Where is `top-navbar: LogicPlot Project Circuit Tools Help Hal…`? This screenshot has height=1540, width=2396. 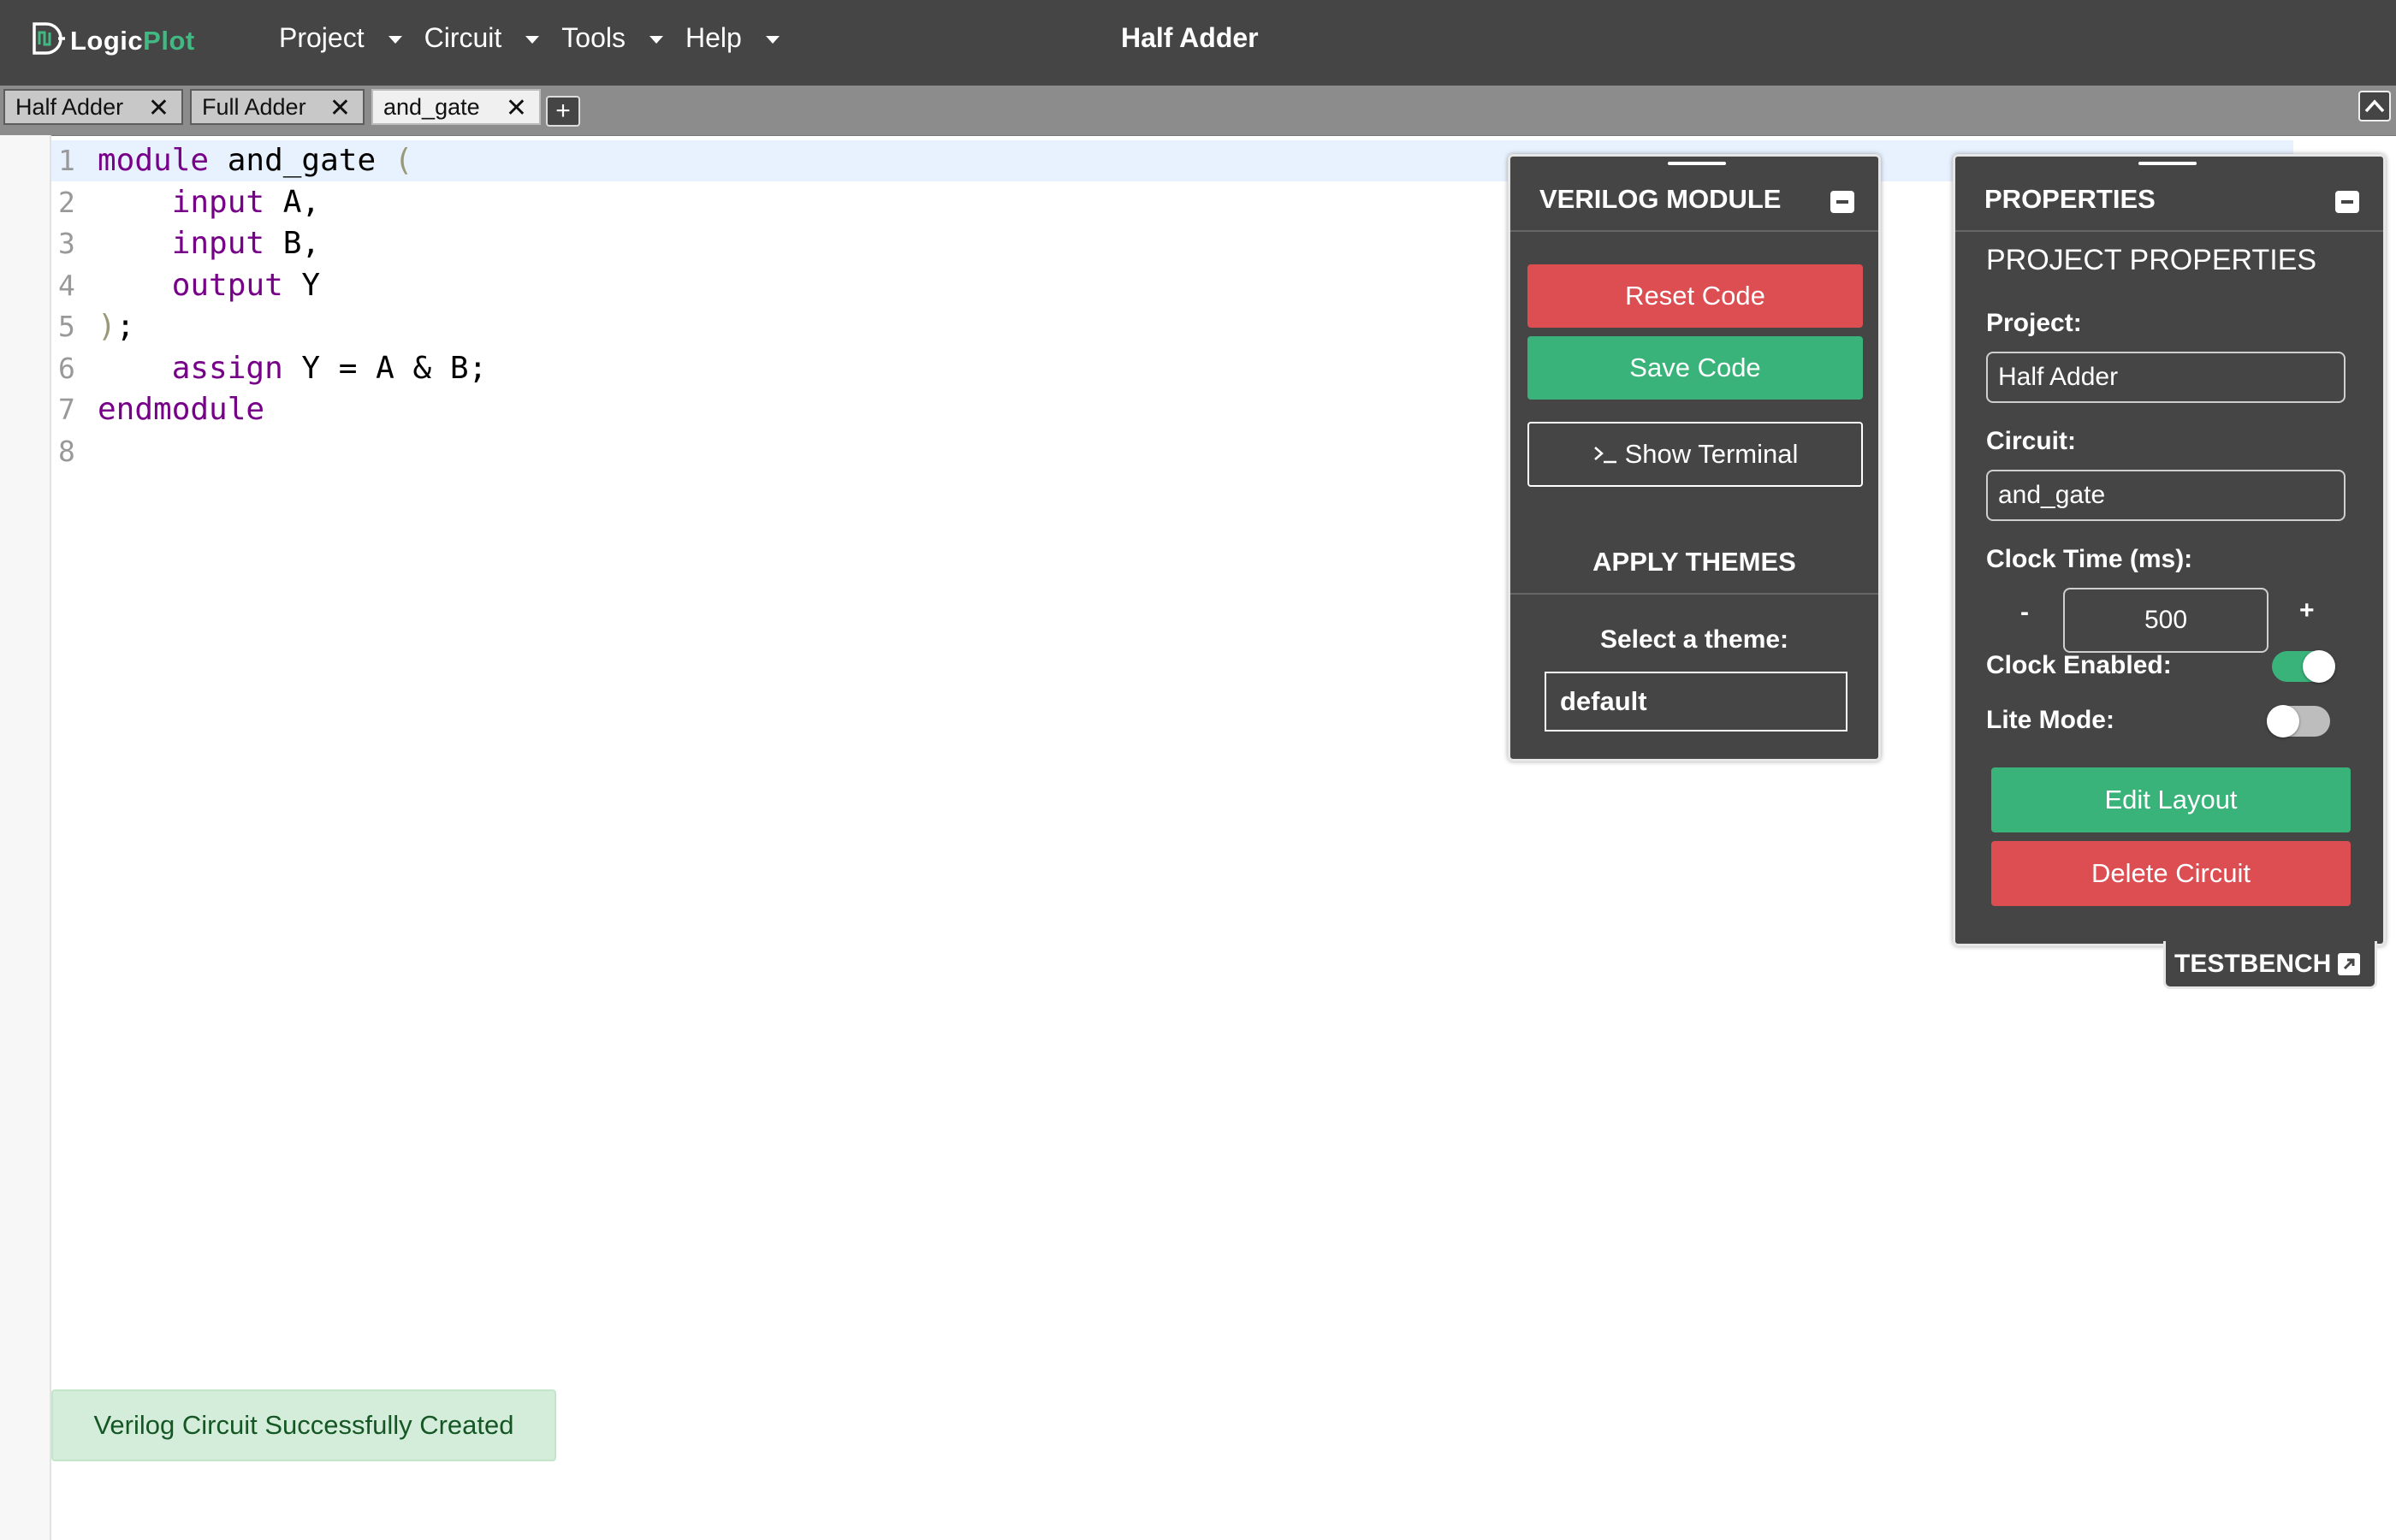 top-navbar: LogicPlot Project Circuit Tools Help Hal… is located at coordinates (1198, 43).